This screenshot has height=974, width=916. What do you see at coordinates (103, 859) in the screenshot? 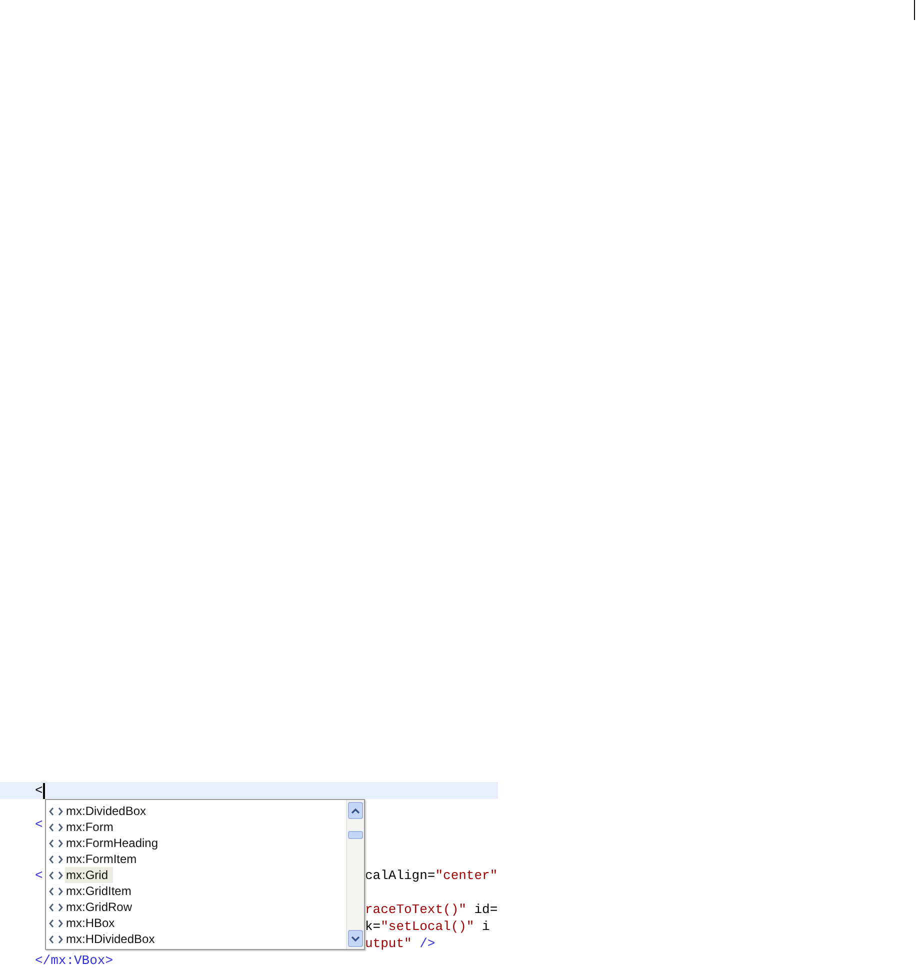
I see `suggestion-item: mx:FormItem` at bounding box center [103, 859].